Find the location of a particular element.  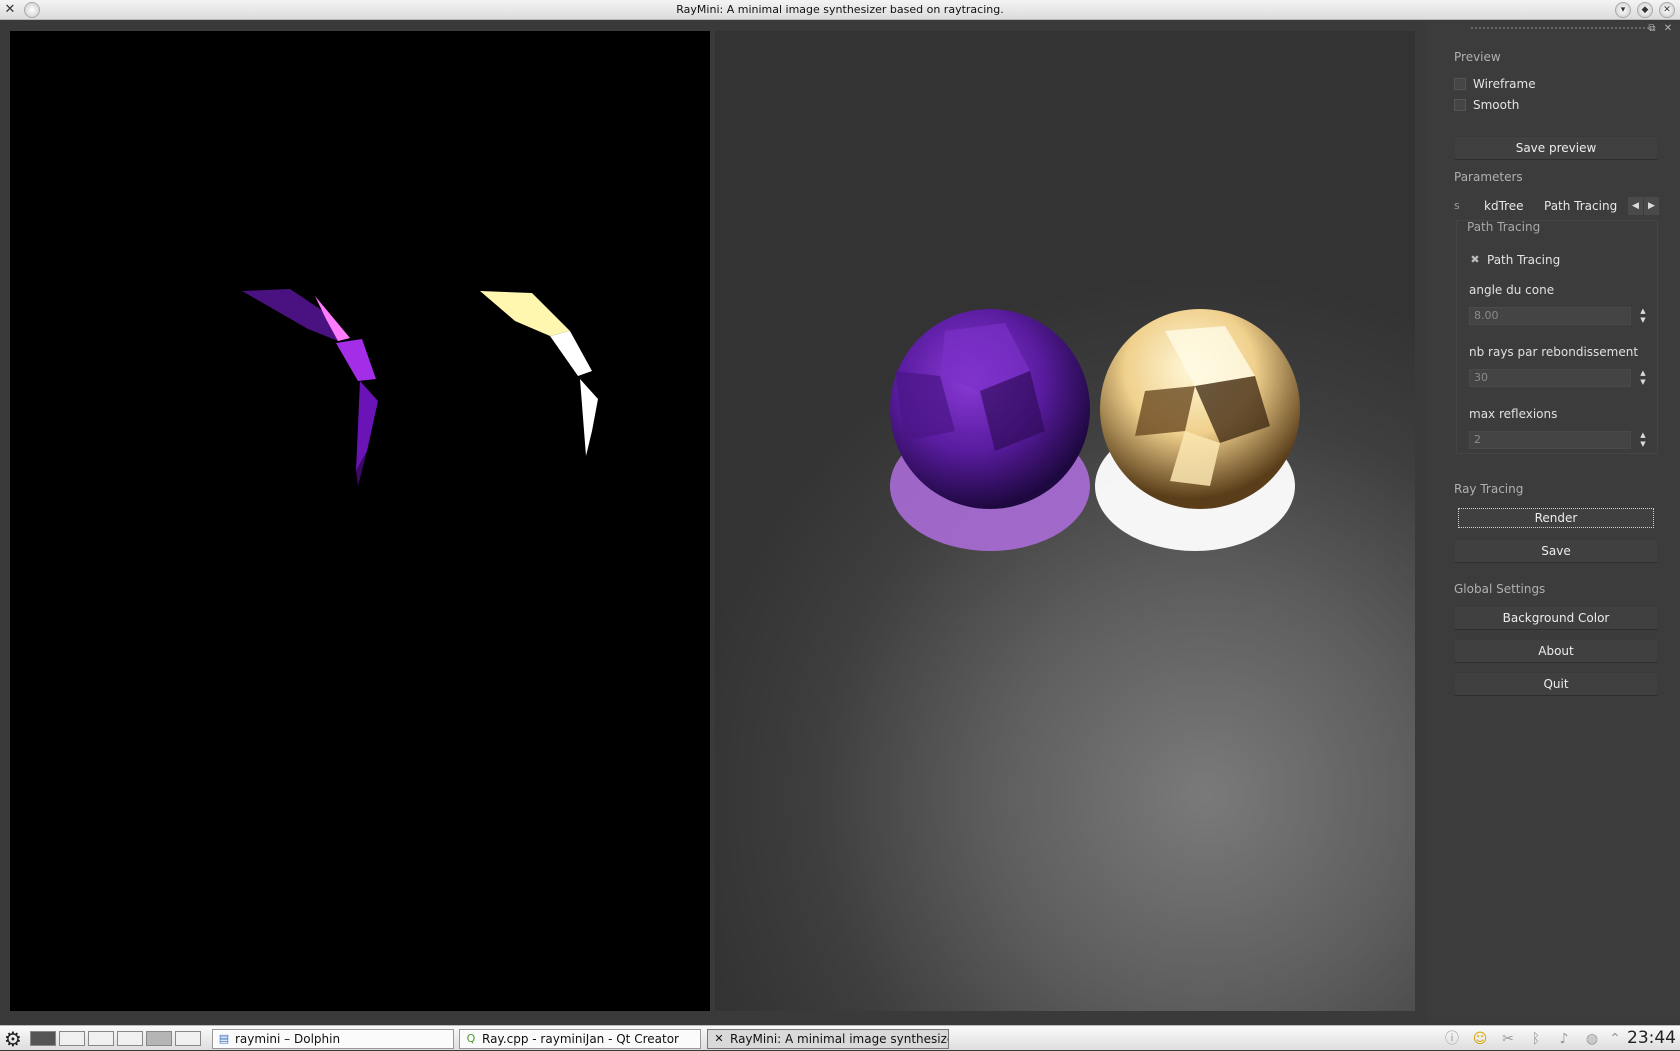

clock: 23:44 is located at coordinates (1651, 1038).